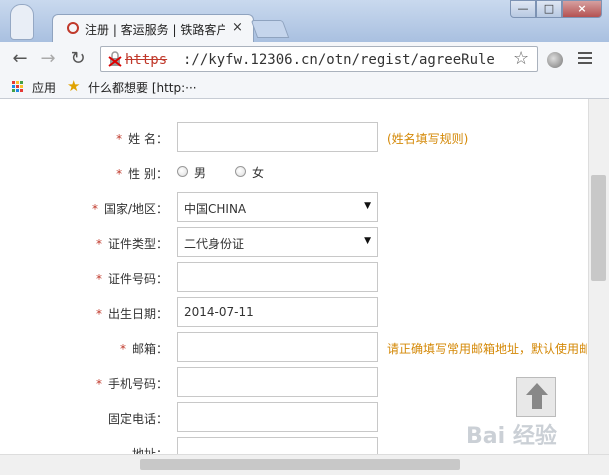  I want to click on id-type-label: * 证件类型：, so click(132, 243).